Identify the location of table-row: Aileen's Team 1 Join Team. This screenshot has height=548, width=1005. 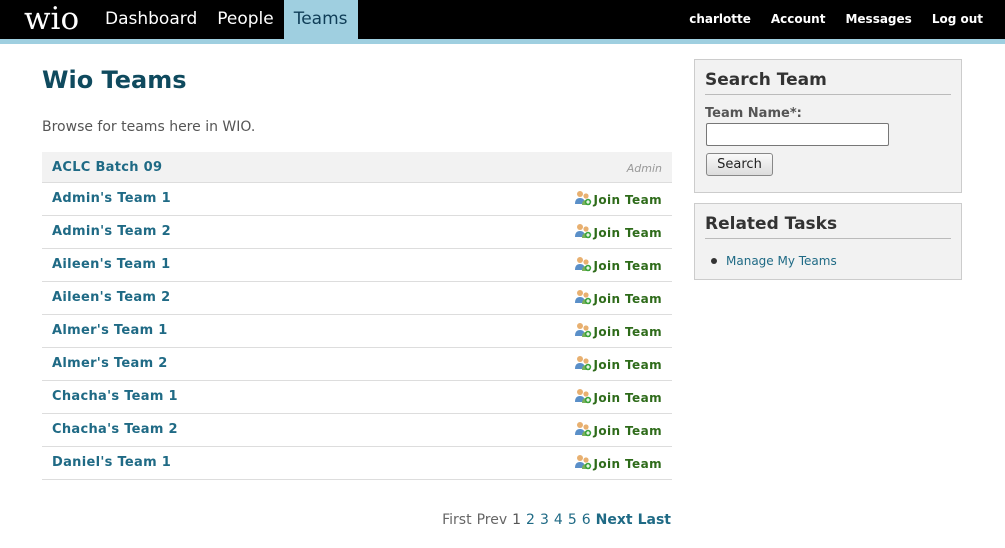
(357, 265).